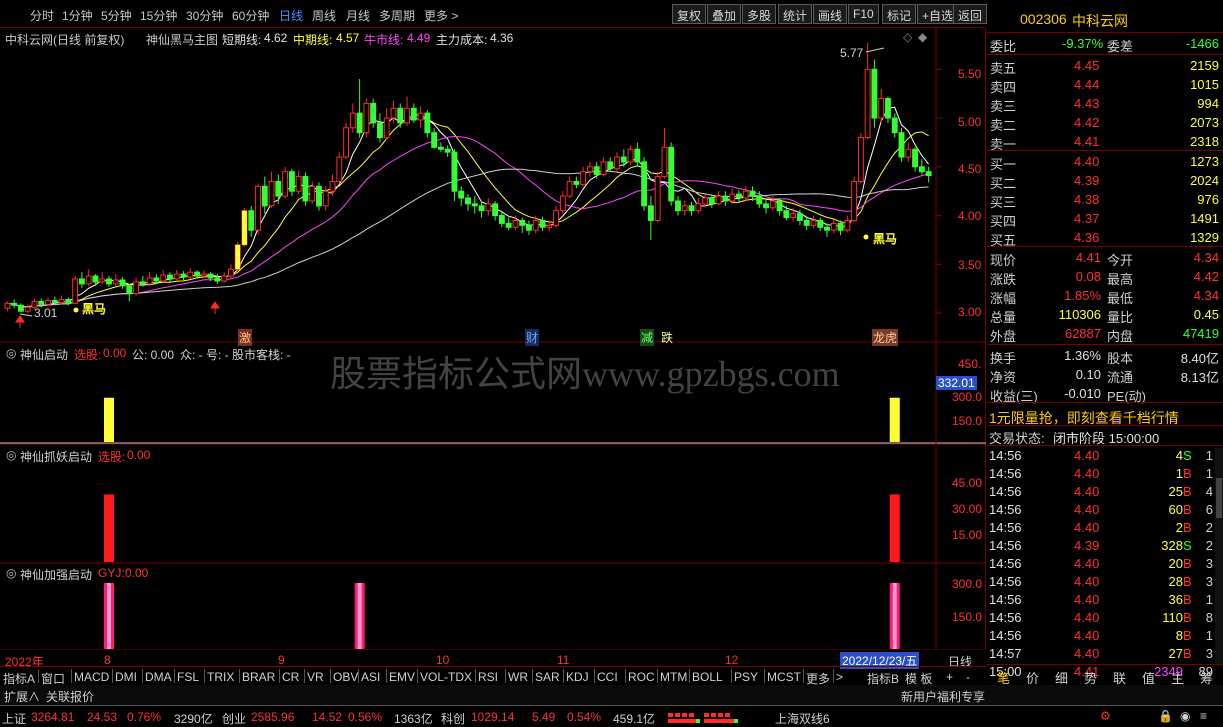  What do you see at coordinates (689, 14) in the screenshot?
I see `fuquan-button: 复权` at bounding box center [689, 14].